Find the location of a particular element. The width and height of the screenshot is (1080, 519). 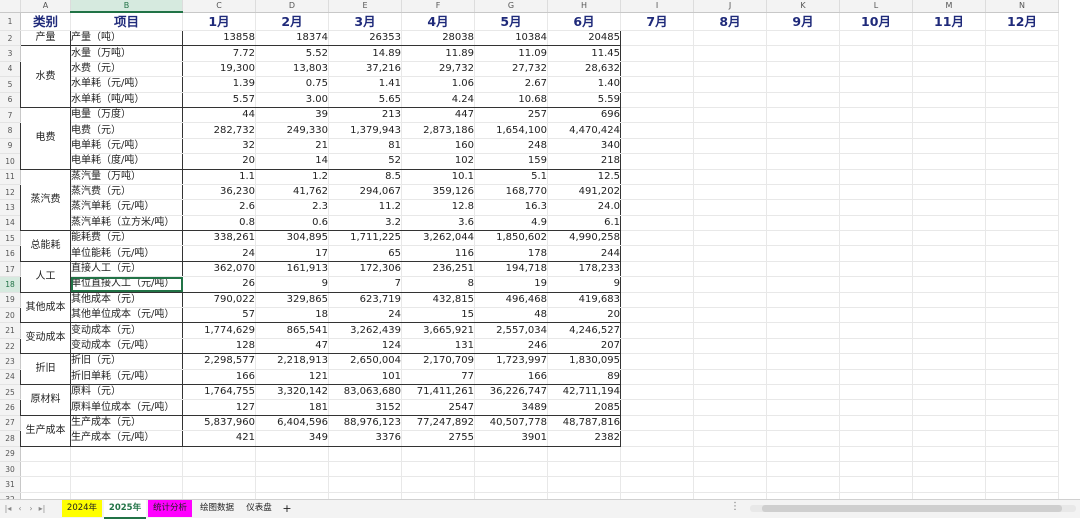

value-cell: 83,063,680 is located at coordinates (365, 392).